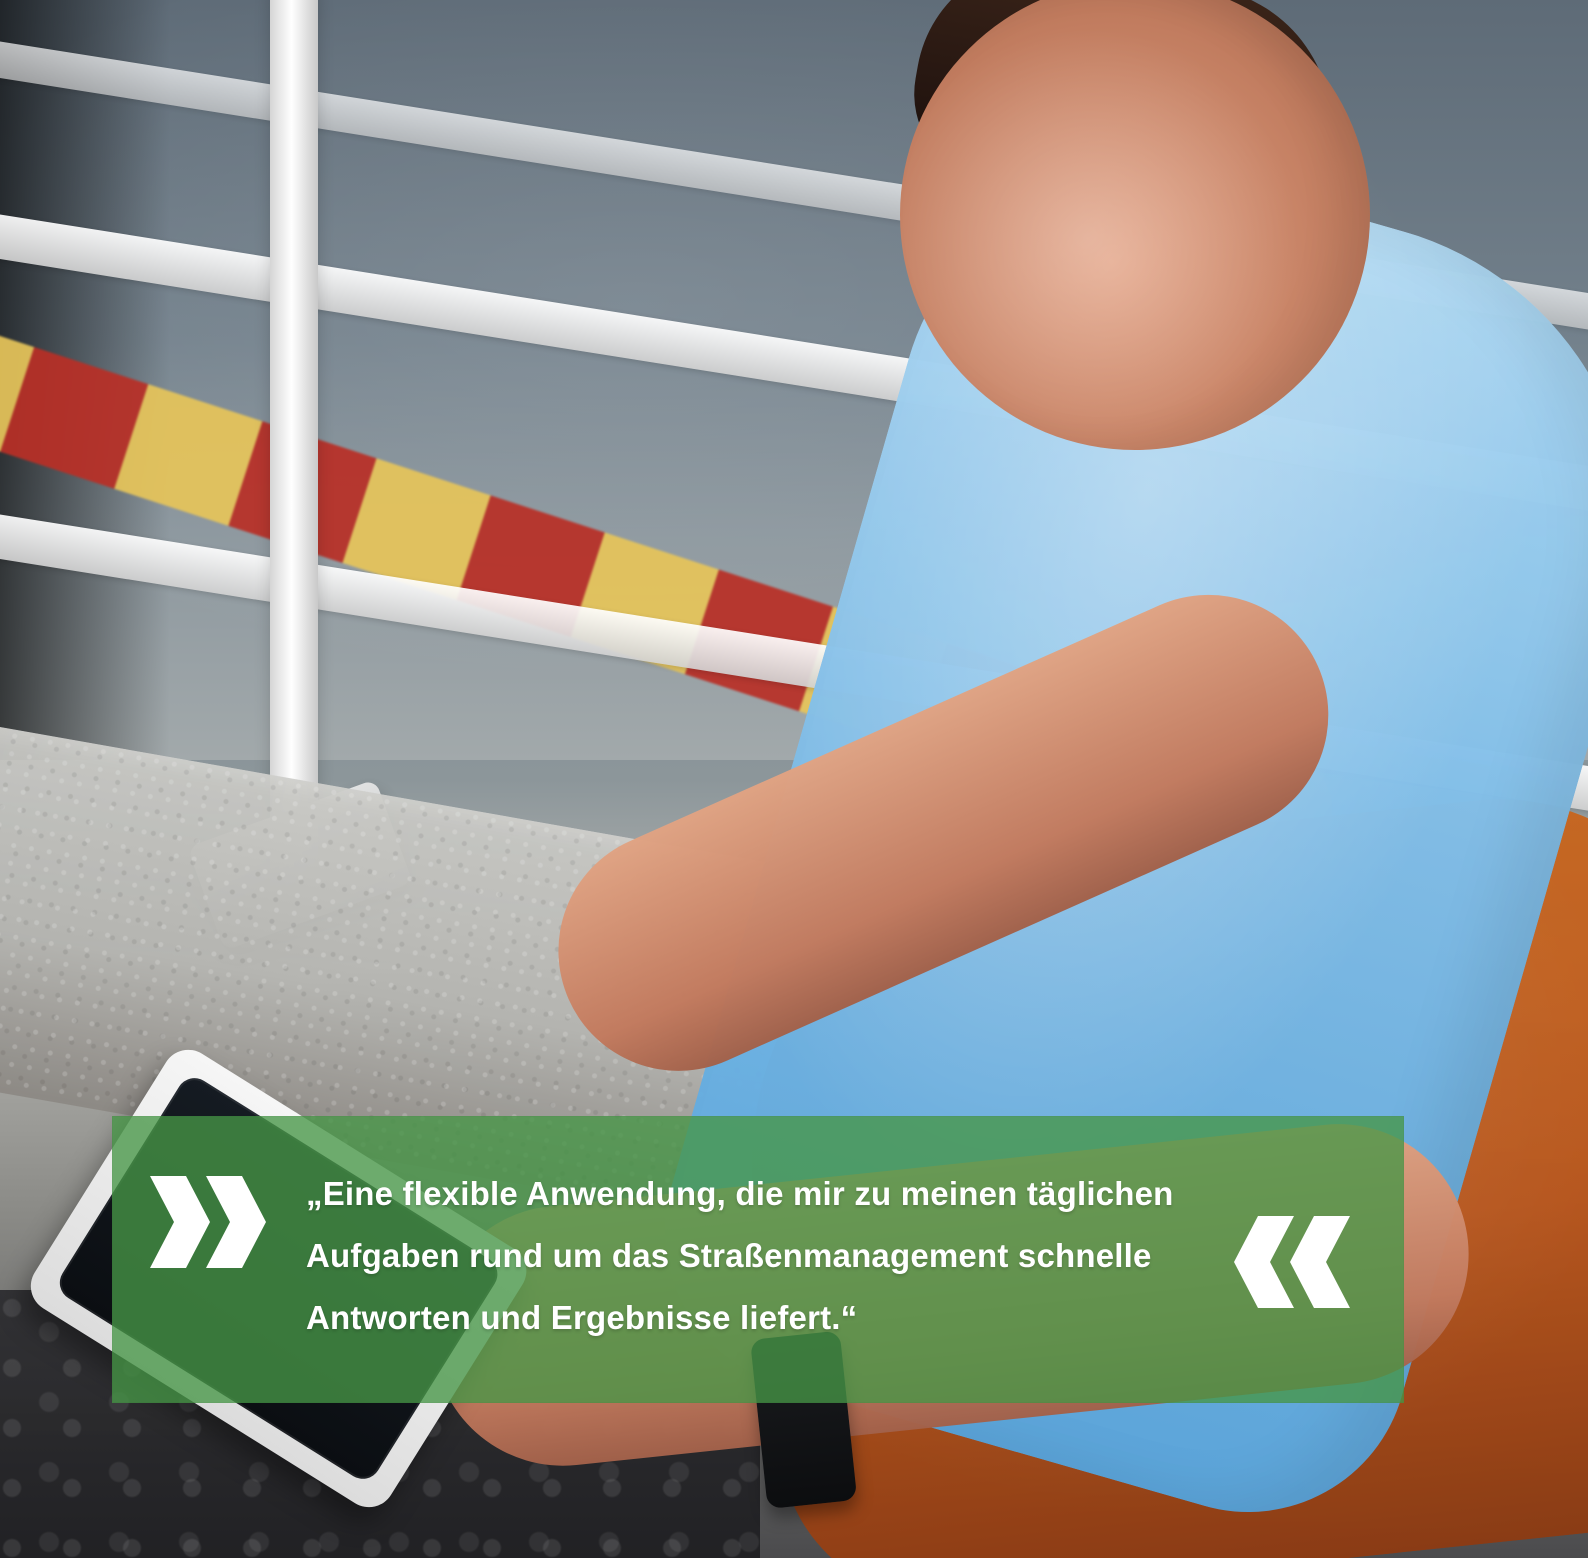 The height and width of the screenshot is (1558, 1588). Describe the element at coordinates (207, 1222) in the screenshot. I see `double-chevron-right-icon` at that location.